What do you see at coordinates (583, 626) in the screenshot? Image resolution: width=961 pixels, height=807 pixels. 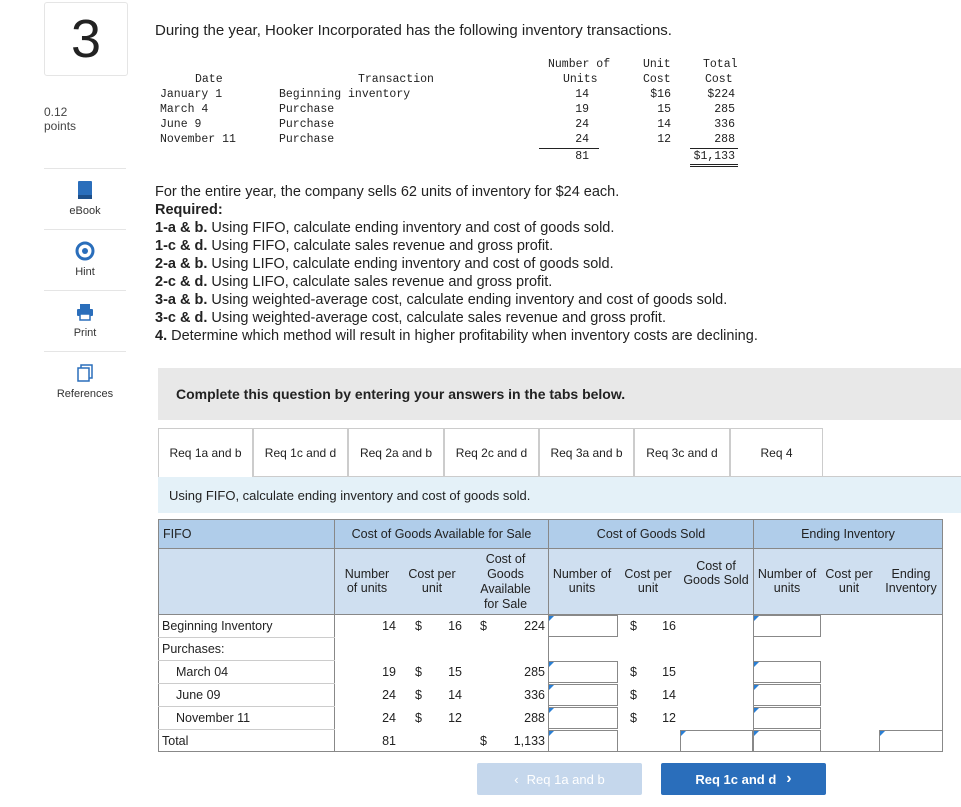 I see `sold-units-beginning-input` at bounding box center [583, 626].